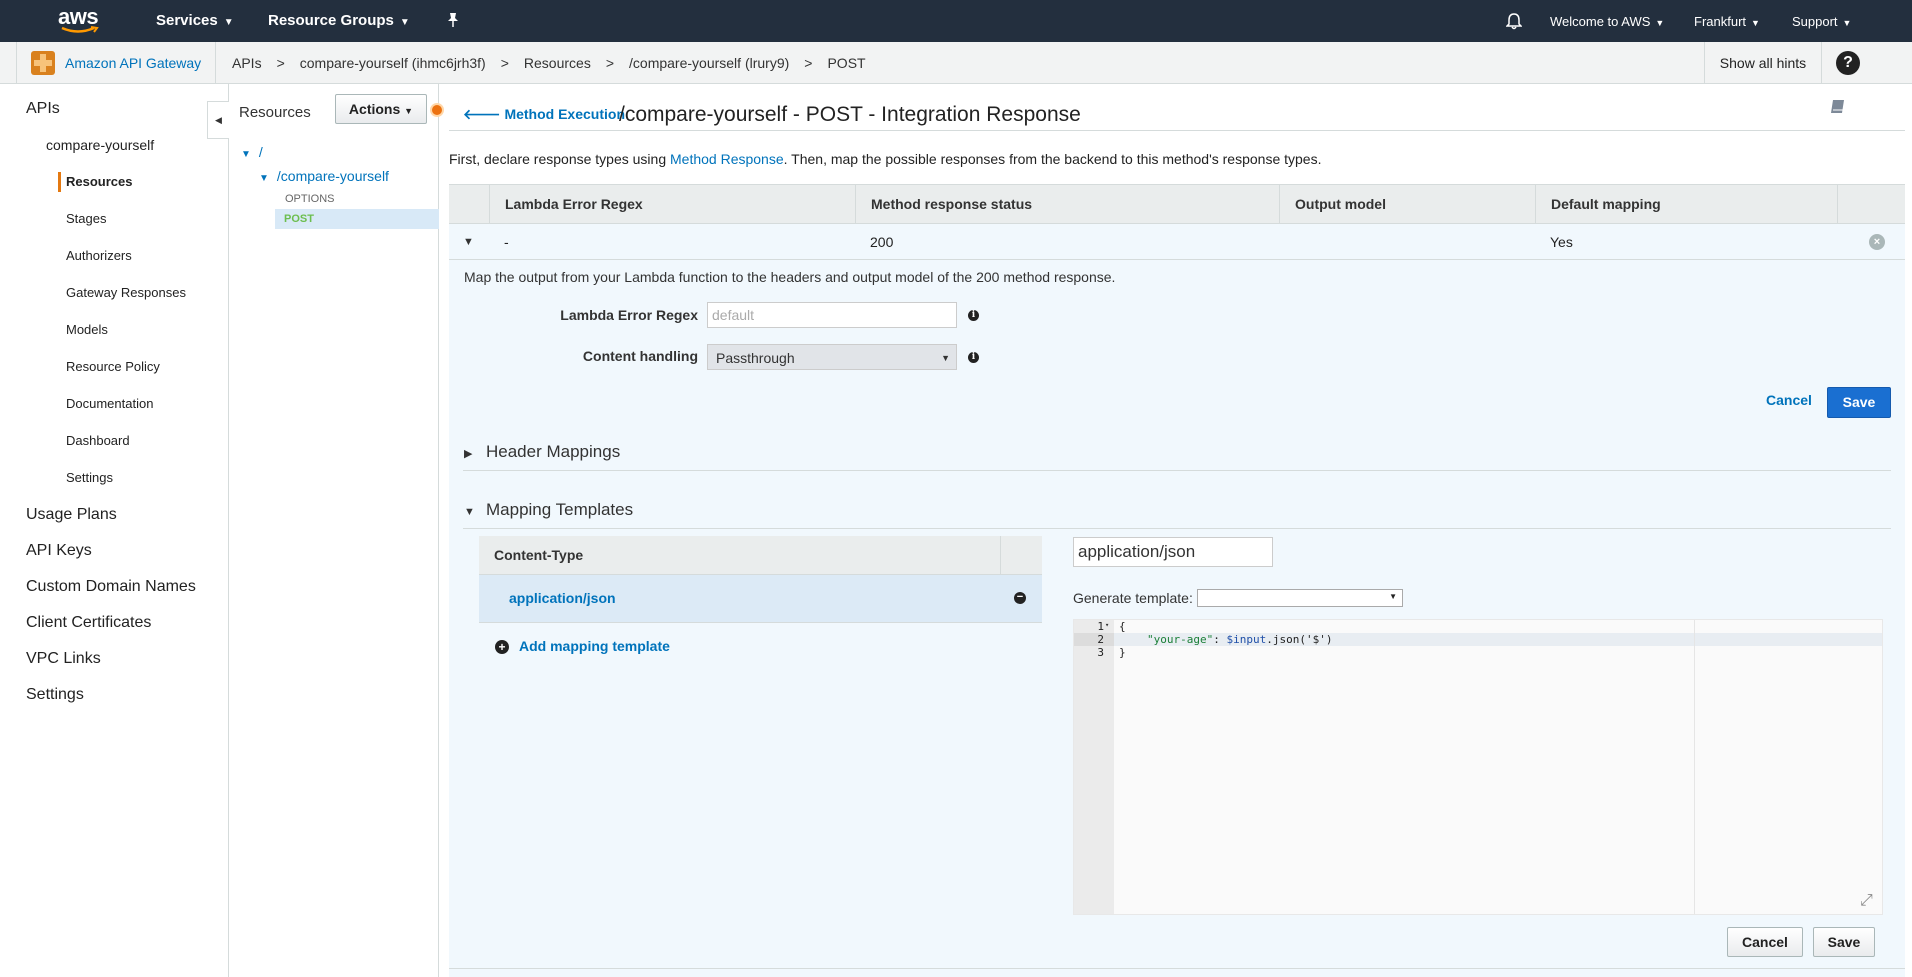 This screenshot has height=977, width=1912. Describe the element at coordinates (539, 555) in the screenshot. I see `content-type-column: Content-Type` at that location.